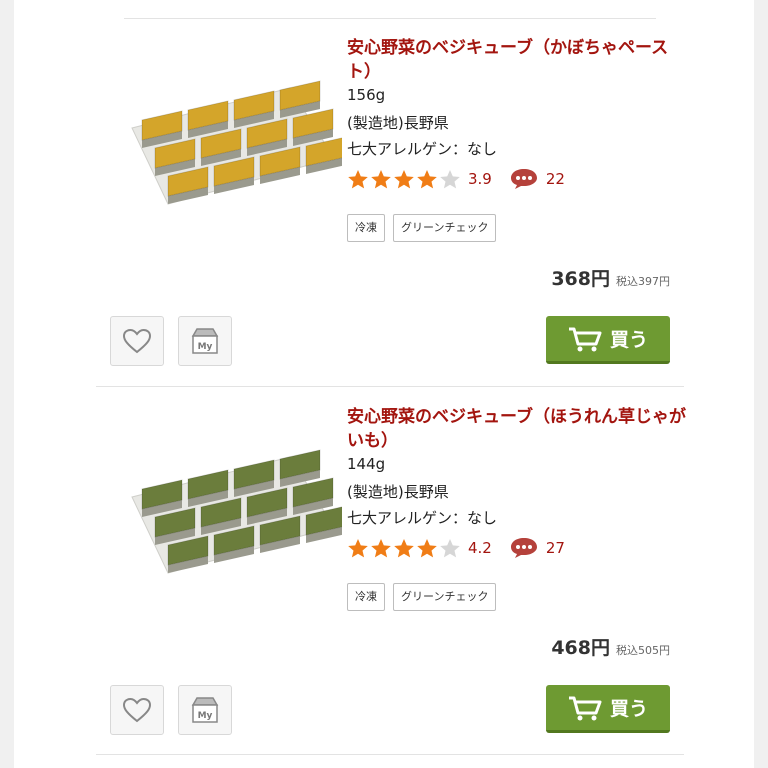  Describe the element at coordinates (390, 754) in the screenshot. I see `divider` at that location.